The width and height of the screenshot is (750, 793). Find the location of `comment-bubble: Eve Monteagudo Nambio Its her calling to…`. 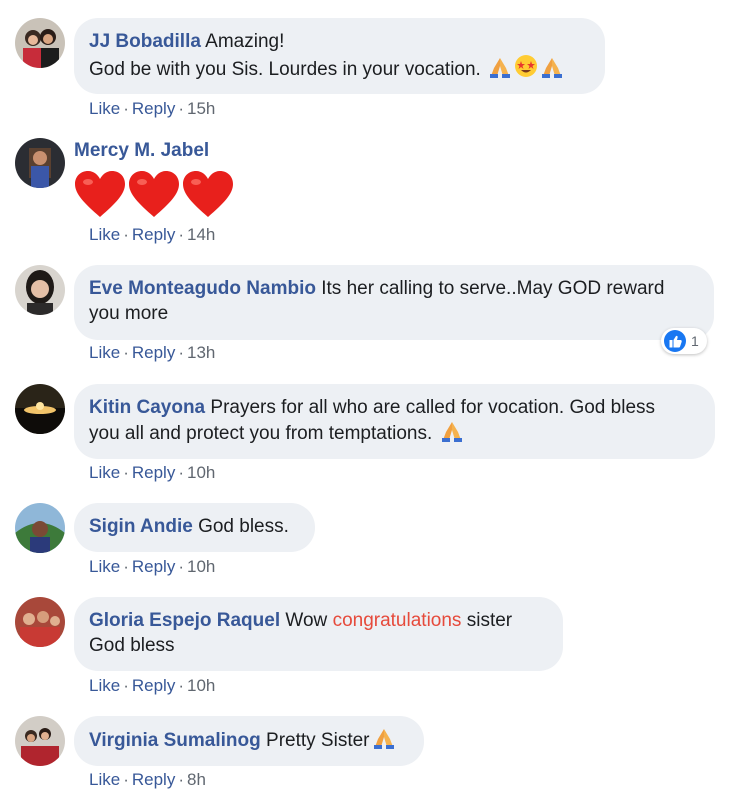

comment-bubble: Eve Monteagudo Nambio Its her calling to… is located at coordinates (394, 302).